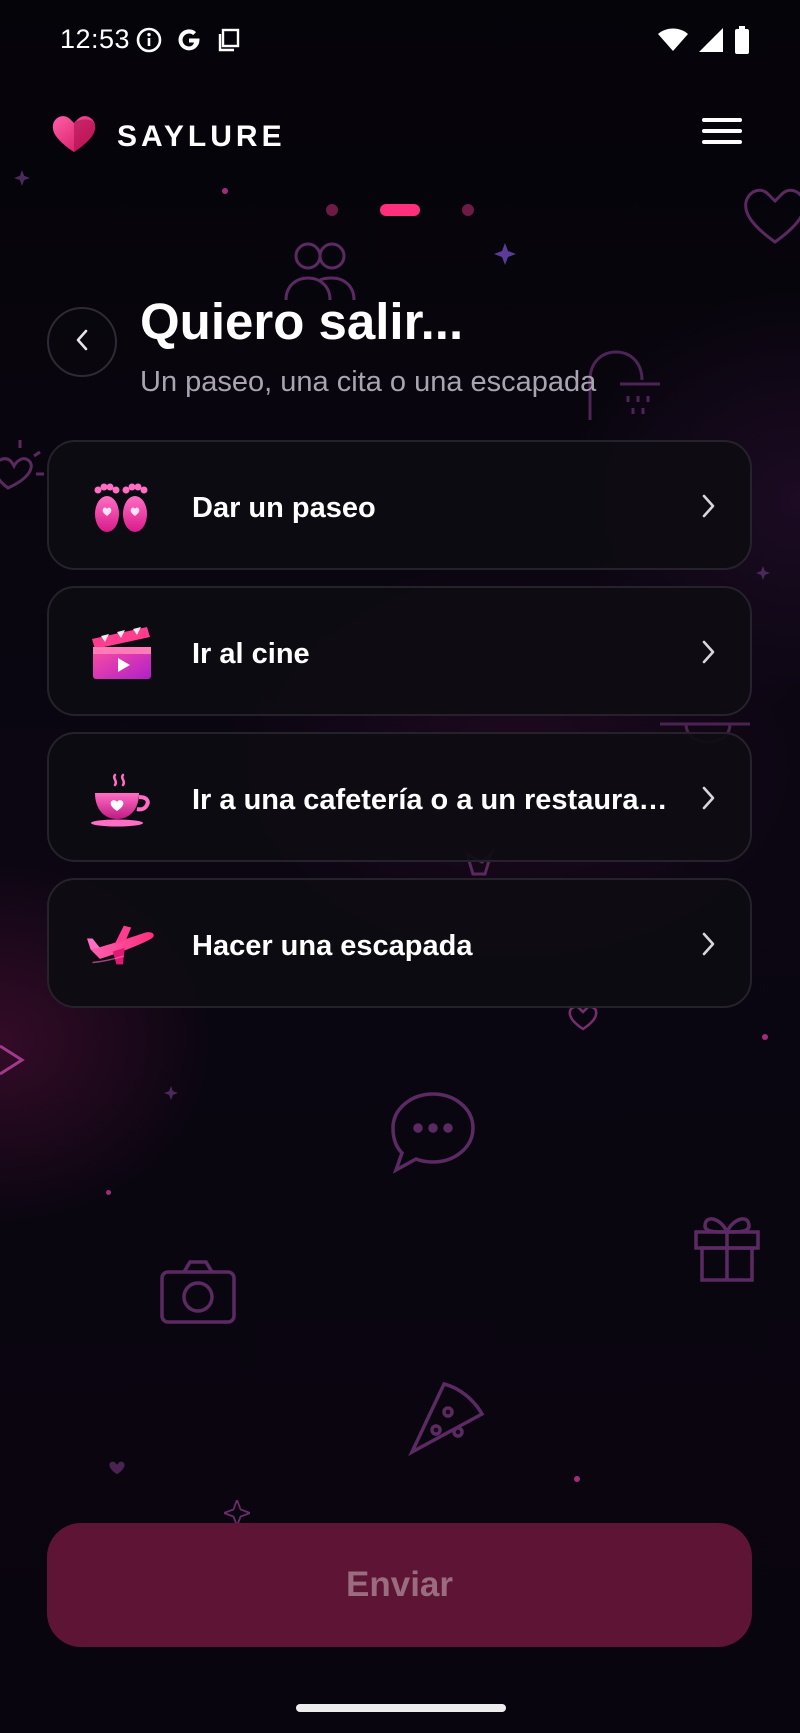  I want to click on option-ir-al-cine: Ir al cine, so click(399, 651).